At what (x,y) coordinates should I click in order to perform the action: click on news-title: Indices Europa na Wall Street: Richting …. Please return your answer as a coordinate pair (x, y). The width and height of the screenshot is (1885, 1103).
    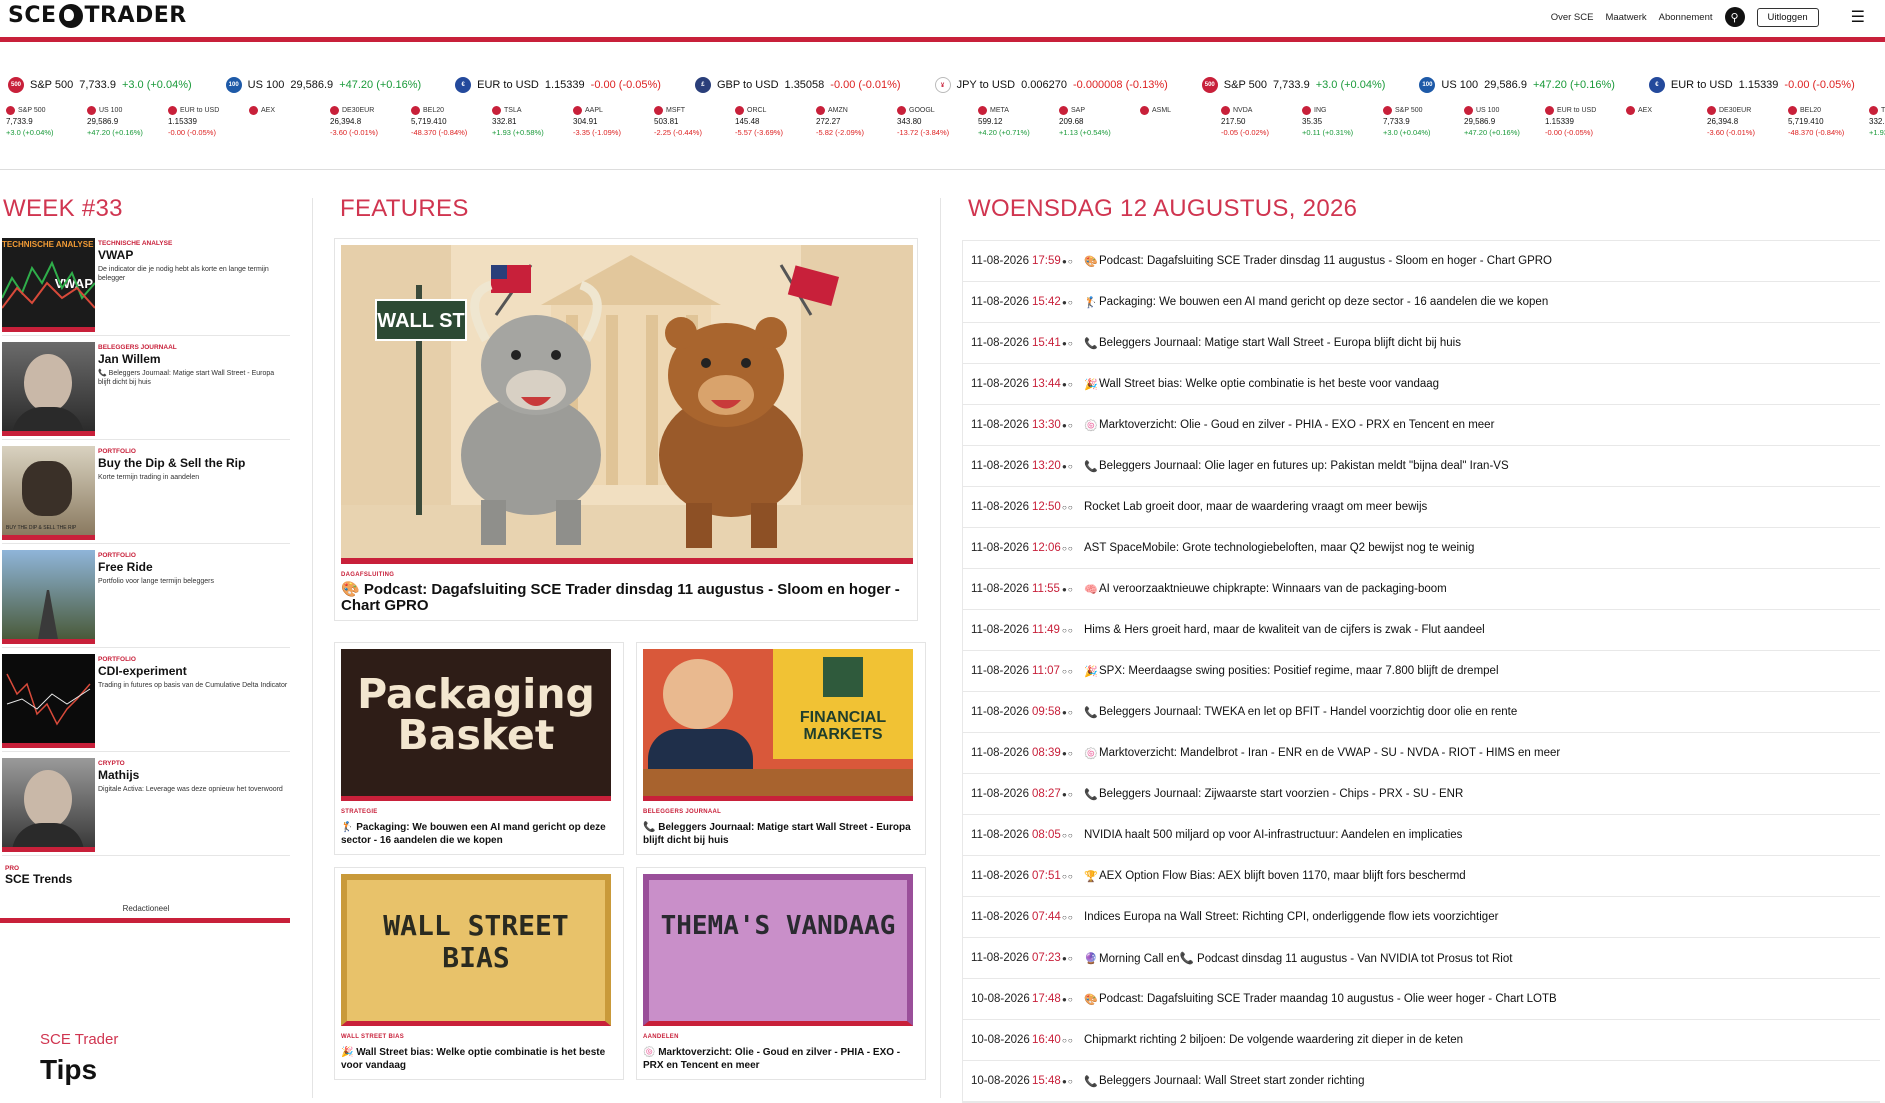
    Looking at the image, I should click on (1291, 917).